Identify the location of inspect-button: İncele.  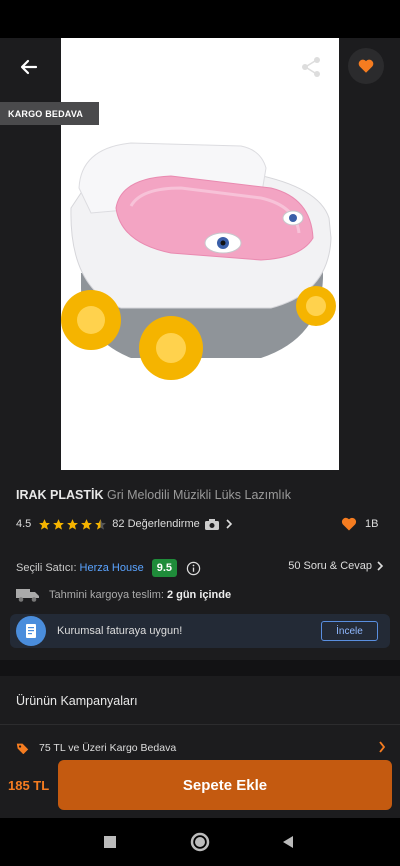
(349, 631).